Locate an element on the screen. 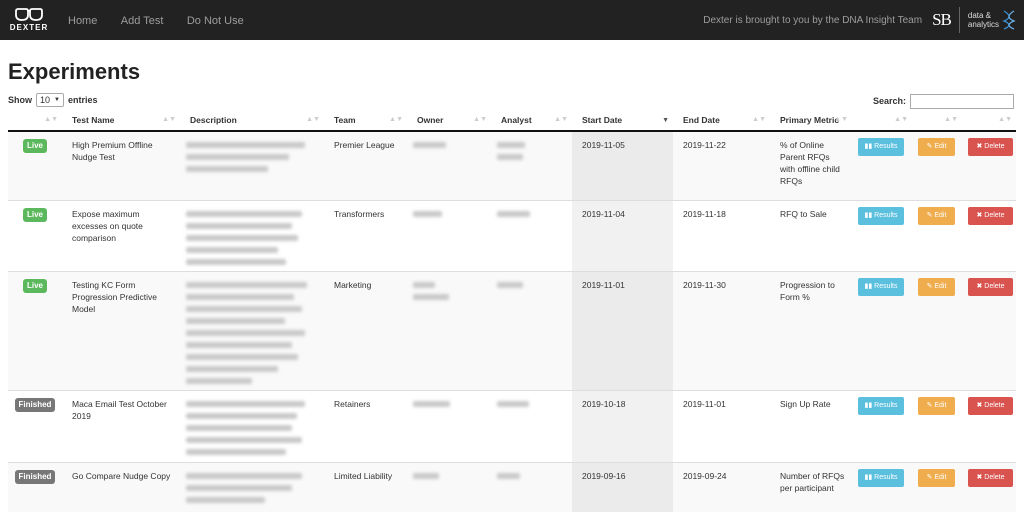 Image resolution: width=1024 pixels, height=512 pixels. col-results: ▲▼ is located at coordinates (882, 120).